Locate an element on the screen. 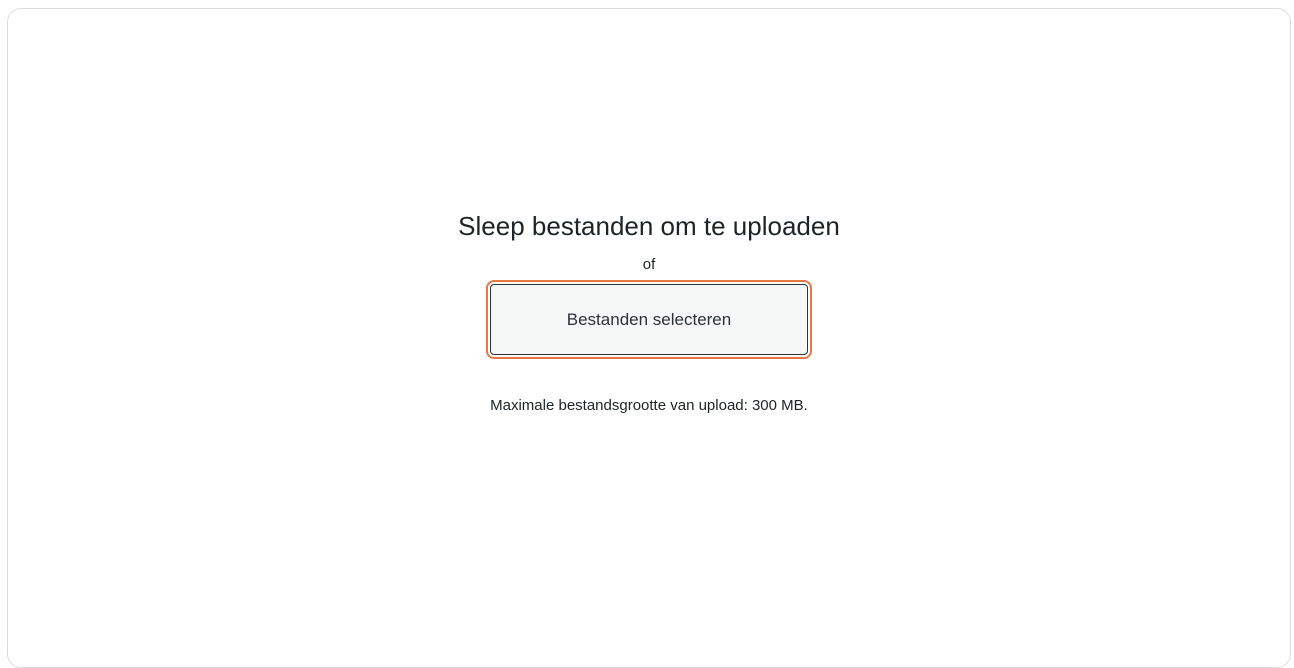  select-files-button: Bestanden selecteren is located at coordinates (649, 319).